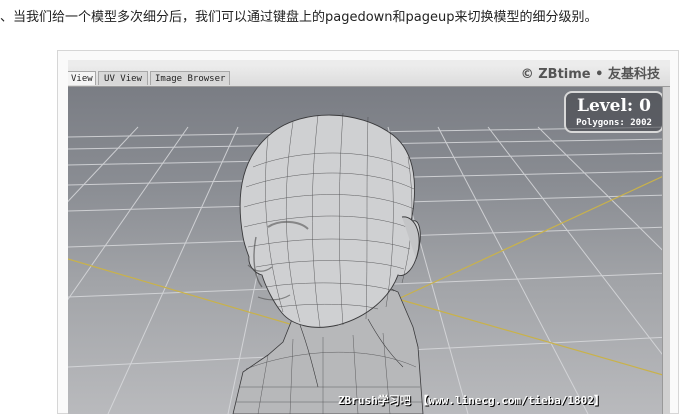  Describe the element at coordinates (471, 400) in the screenshot. I see `zbrush-forum-watermark: ZBrush学习吧 【www.linecg.com/tieba/1802】` at that location.